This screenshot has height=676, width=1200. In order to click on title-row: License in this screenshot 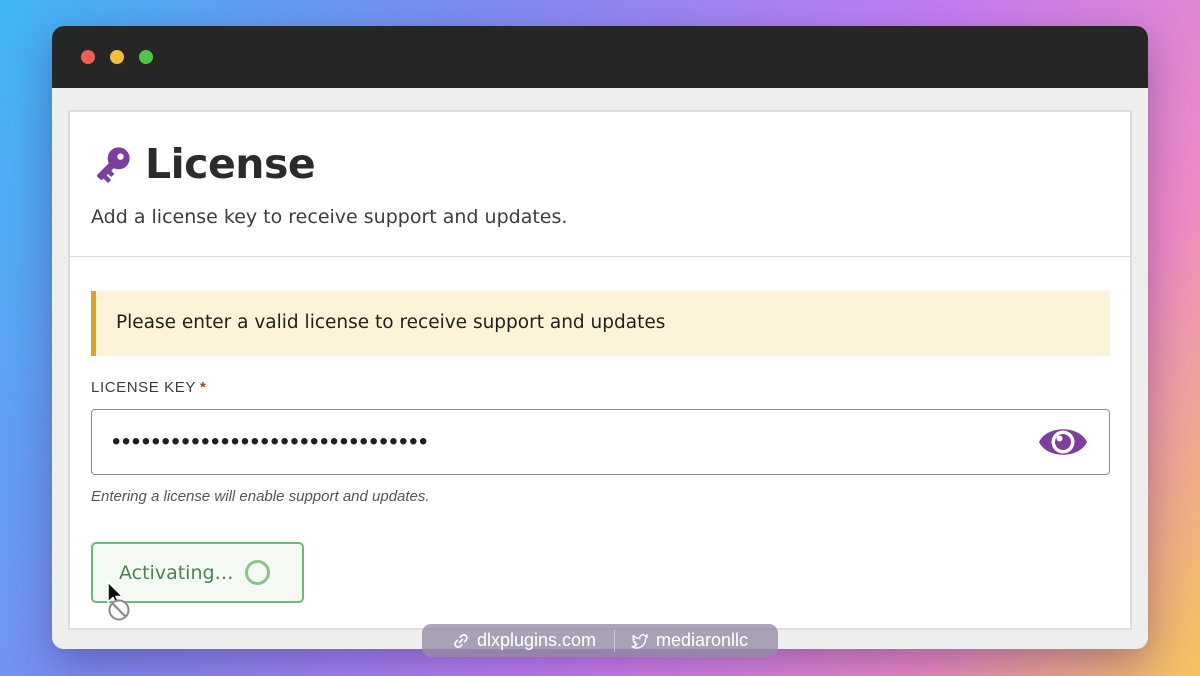, I will do `click(203, 164)`.